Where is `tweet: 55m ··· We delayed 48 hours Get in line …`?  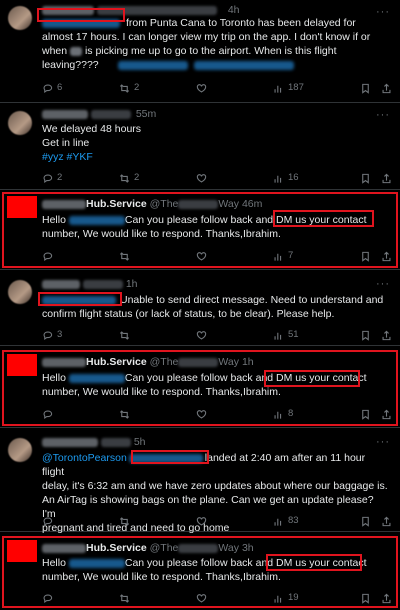 tweet: 55m ··· We delayed 48 hours Get in line … is located at coordinates (200, 146).